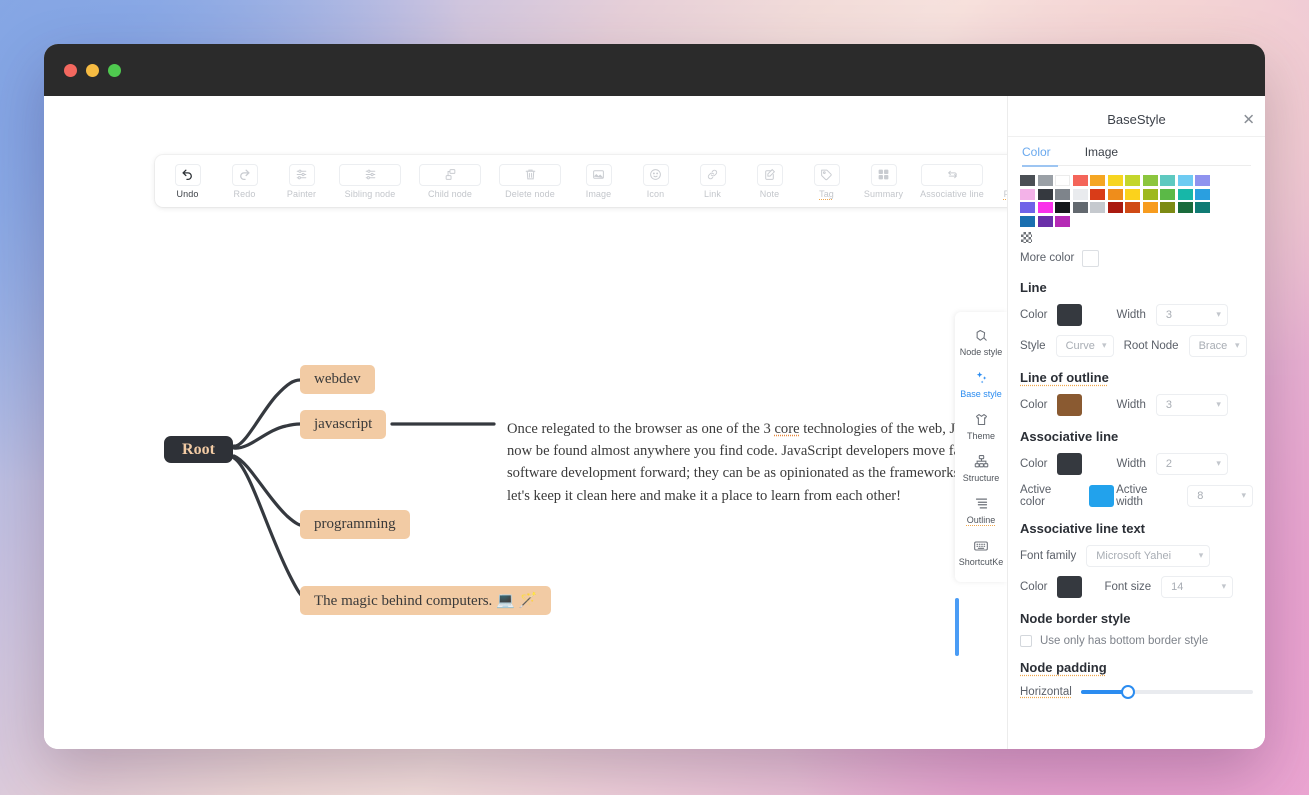 The width and height of the screenshot is (1309, 795). I want to click on assoc-color-swatch, so click(1070, 463).